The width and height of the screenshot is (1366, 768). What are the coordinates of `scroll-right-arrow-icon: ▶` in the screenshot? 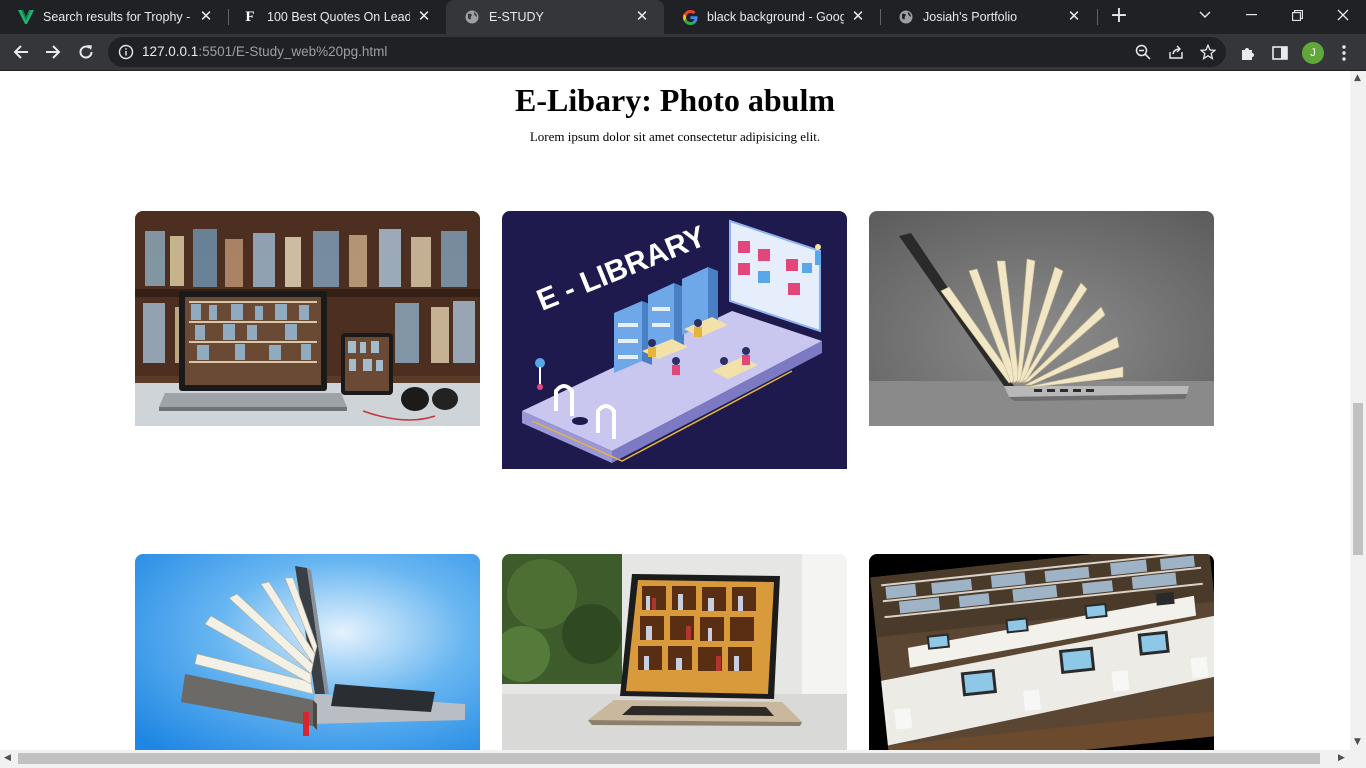 It's located at (1341, 758).